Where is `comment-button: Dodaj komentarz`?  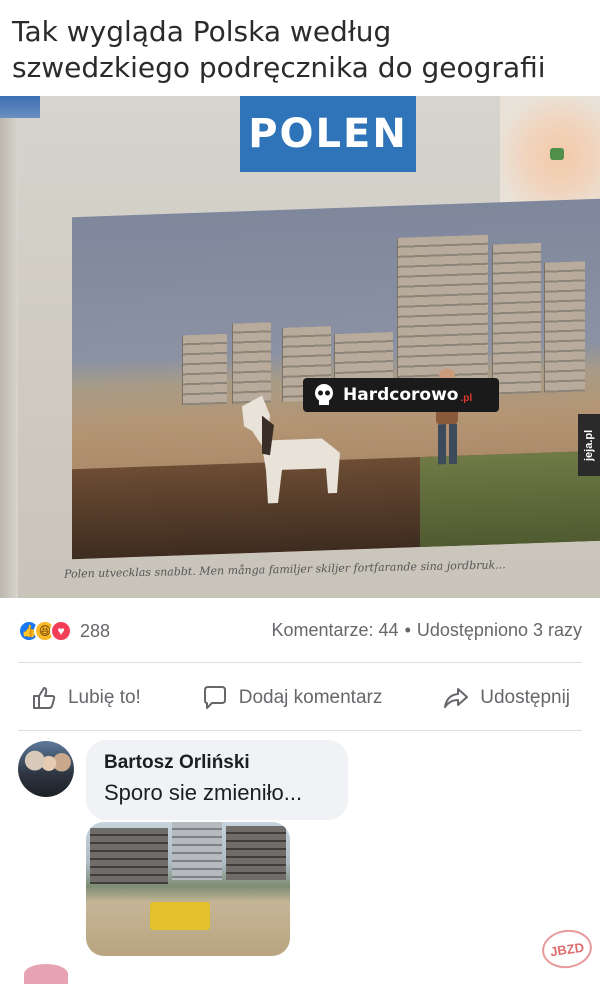
comment-button: Dodaj komentarz is located at coordinates (292, 698).